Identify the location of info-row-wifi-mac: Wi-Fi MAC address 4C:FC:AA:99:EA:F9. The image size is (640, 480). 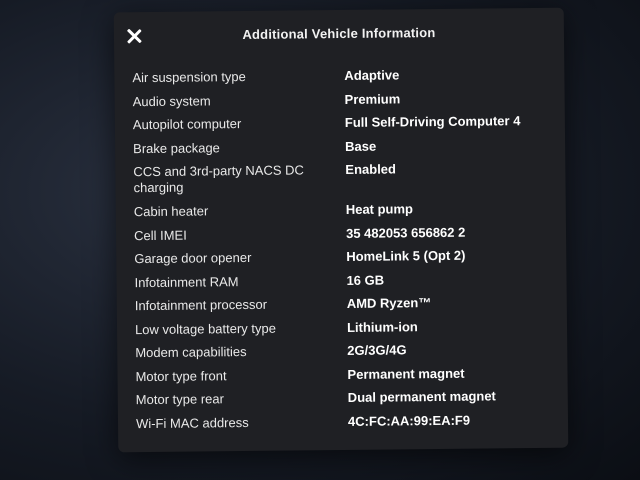
(346, 425).